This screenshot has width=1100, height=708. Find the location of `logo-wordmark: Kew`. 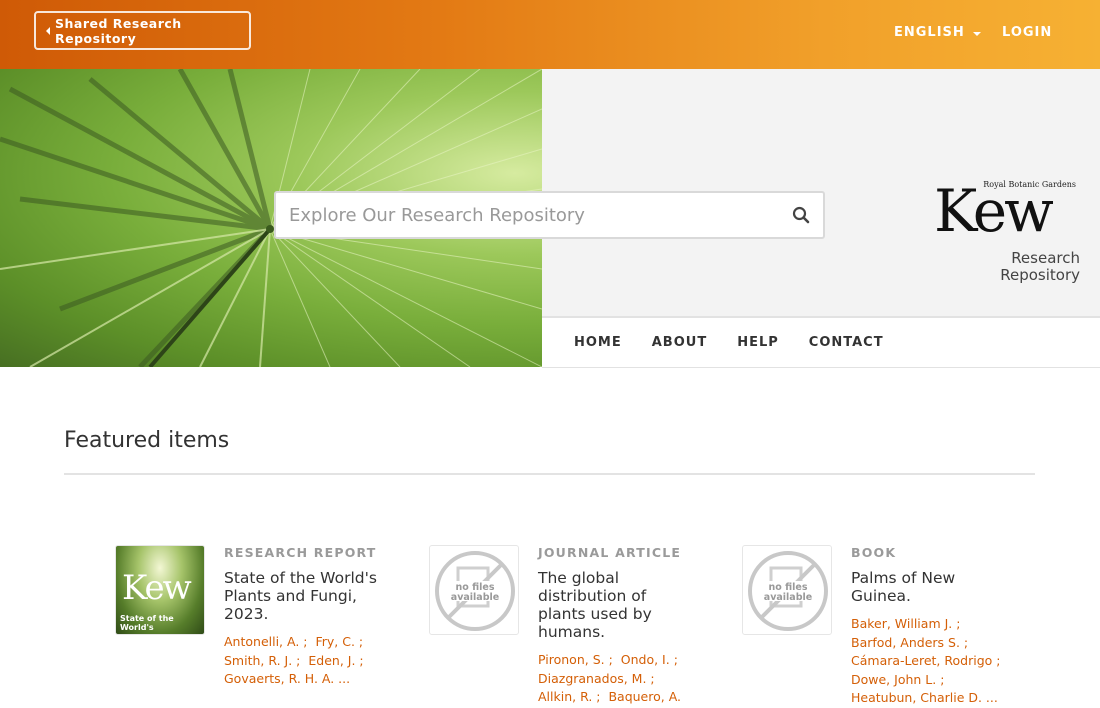

logo-wordmark: Kew is located at coordinates (994, 211).